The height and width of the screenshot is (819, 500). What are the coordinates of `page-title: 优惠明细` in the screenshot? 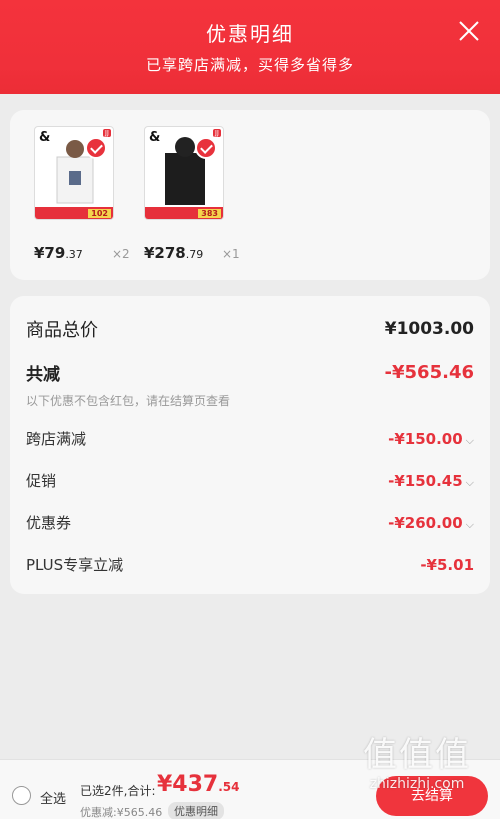 It's located at (250, 34).